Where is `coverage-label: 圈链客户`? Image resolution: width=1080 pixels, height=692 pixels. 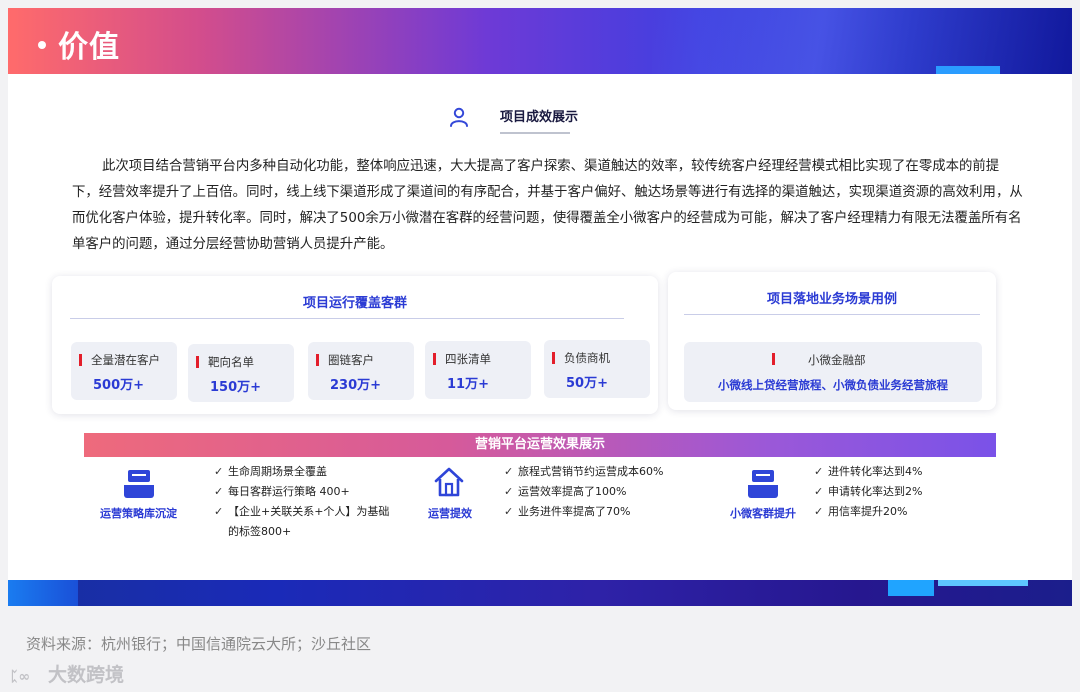 coverage-label: 圈链客户 is located at coordinates (351, 360).